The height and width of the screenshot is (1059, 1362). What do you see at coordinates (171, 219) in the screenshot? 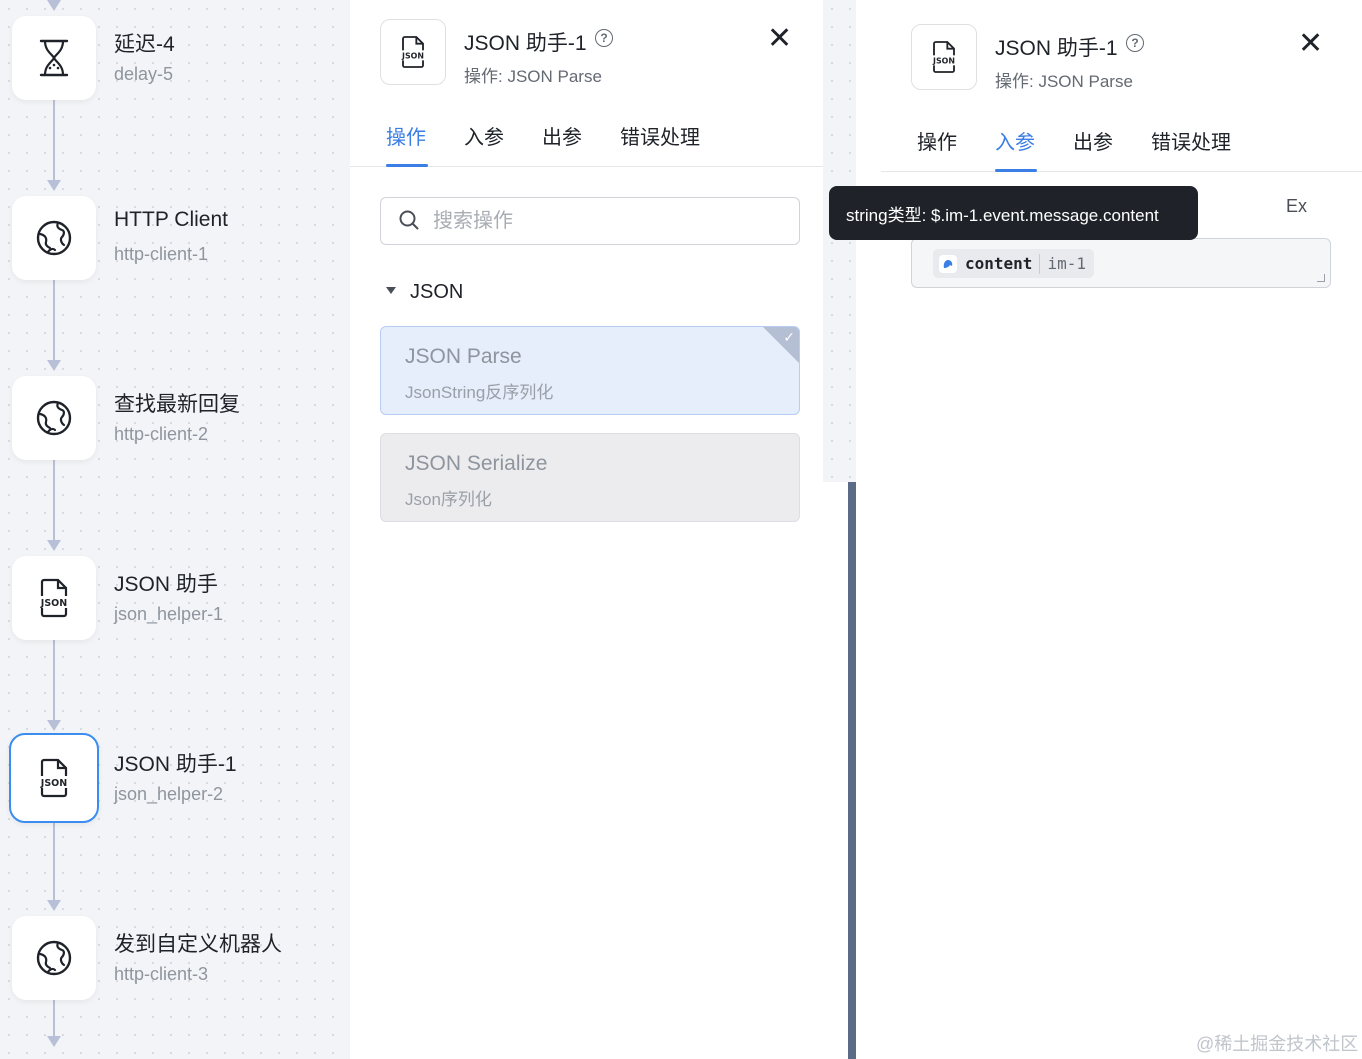
I see `node-title: HTTP Client` at bounding box center [171, 219].